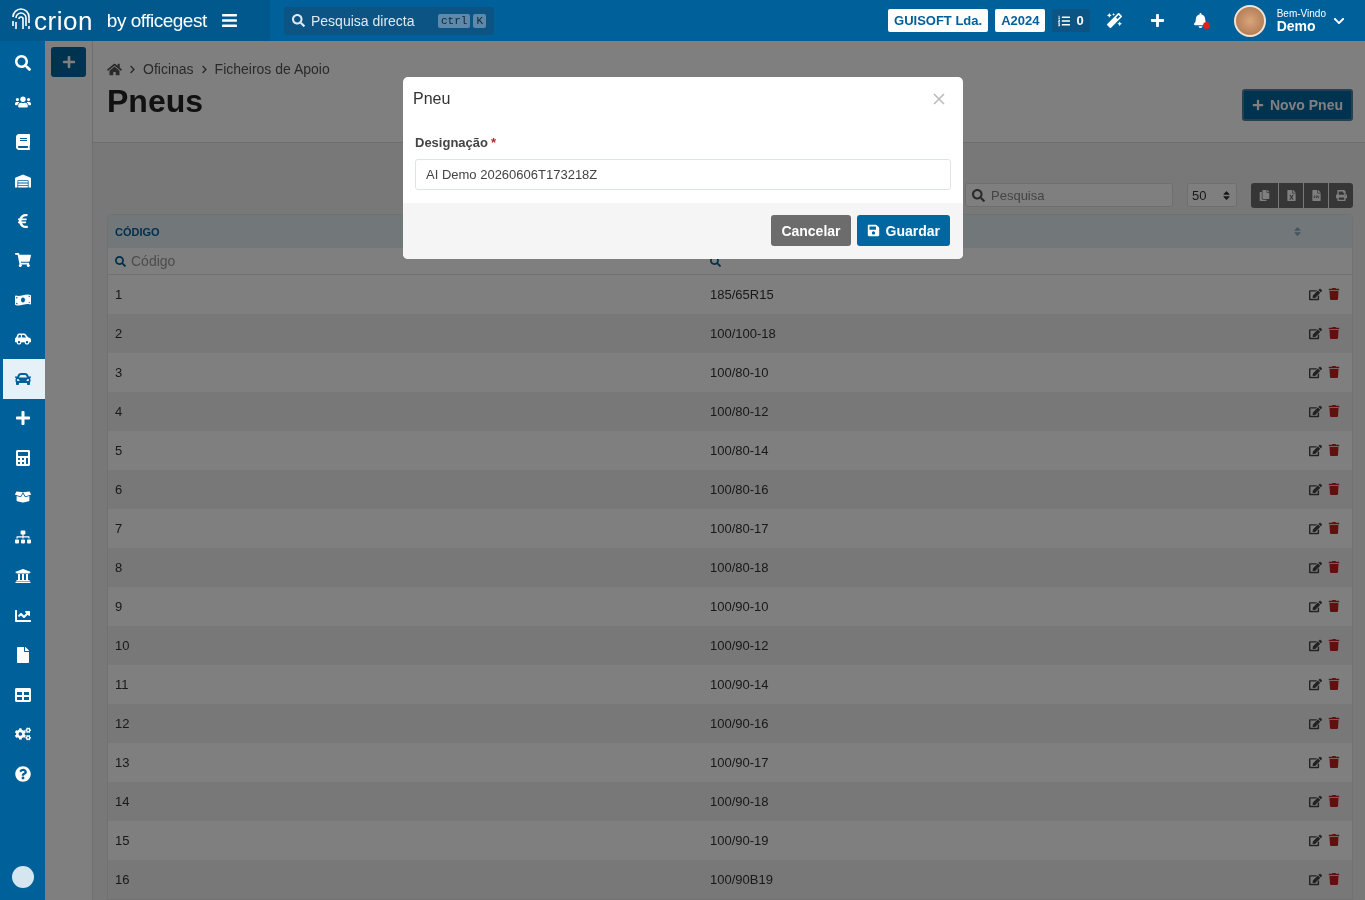  I want to click on cancel-button: Cancelar, so click(811, 230).